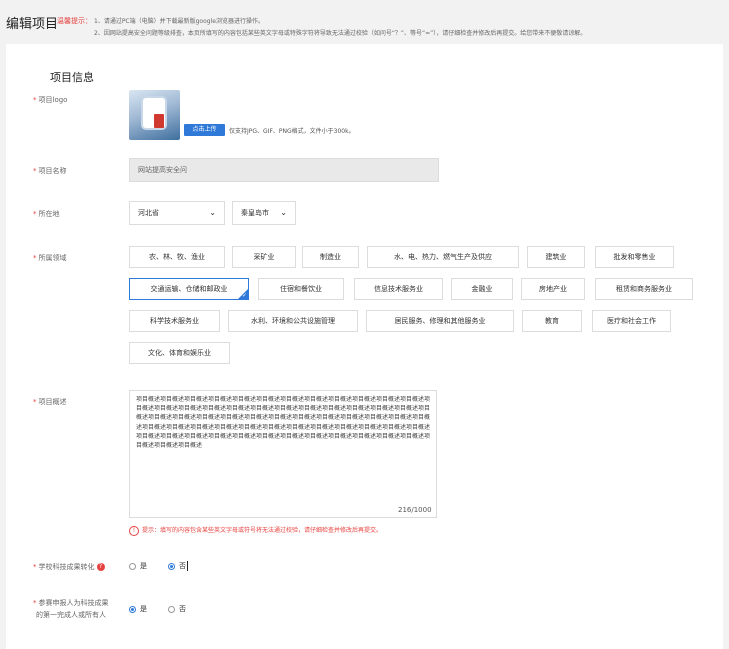  What do you see at coordinates (552, 321) in the screenshot?
I see `industry-option: 教育` at bounding box center [552, 321].